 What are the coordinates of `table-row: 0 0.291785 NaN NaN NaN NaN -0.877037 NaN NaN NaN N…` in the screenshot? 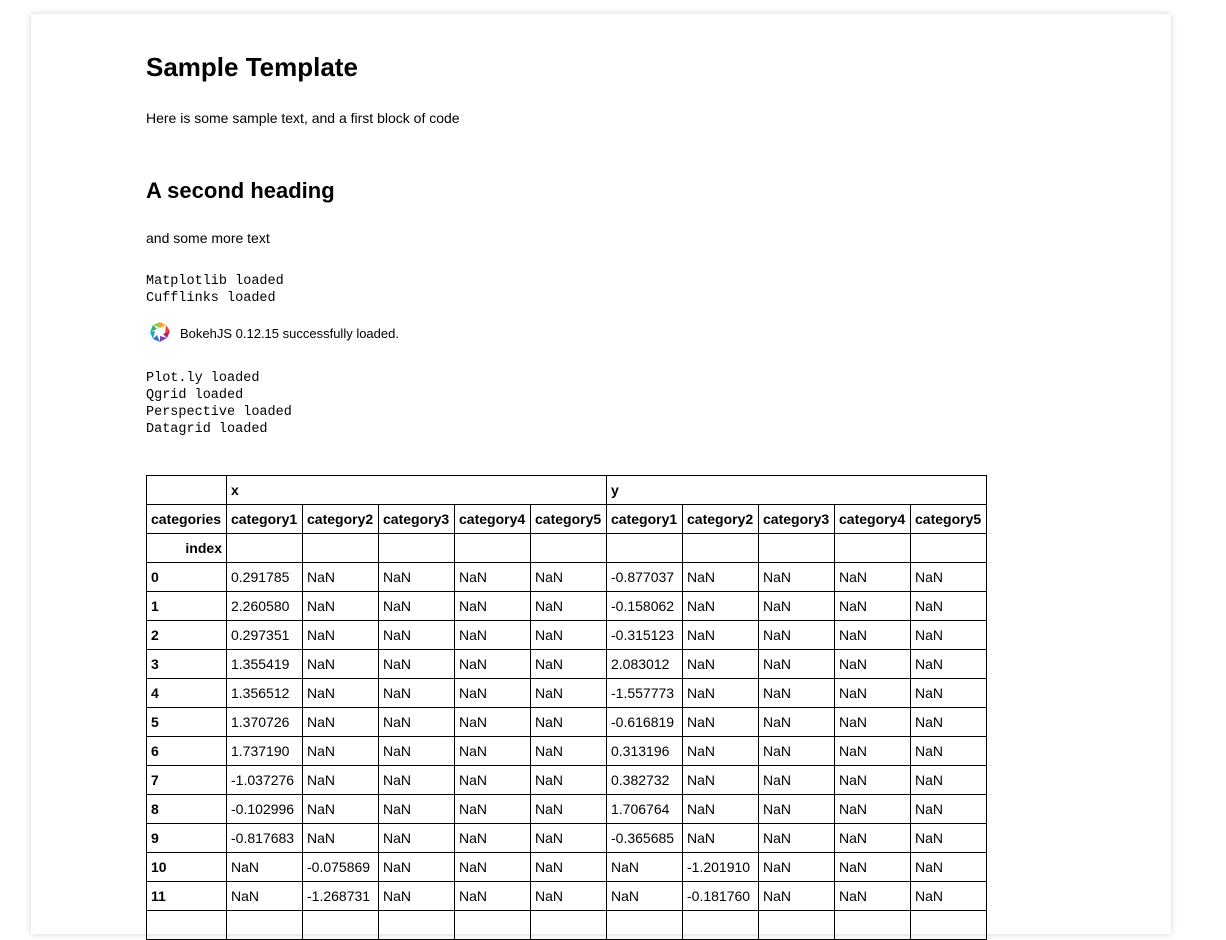 It's located at (566, 577).